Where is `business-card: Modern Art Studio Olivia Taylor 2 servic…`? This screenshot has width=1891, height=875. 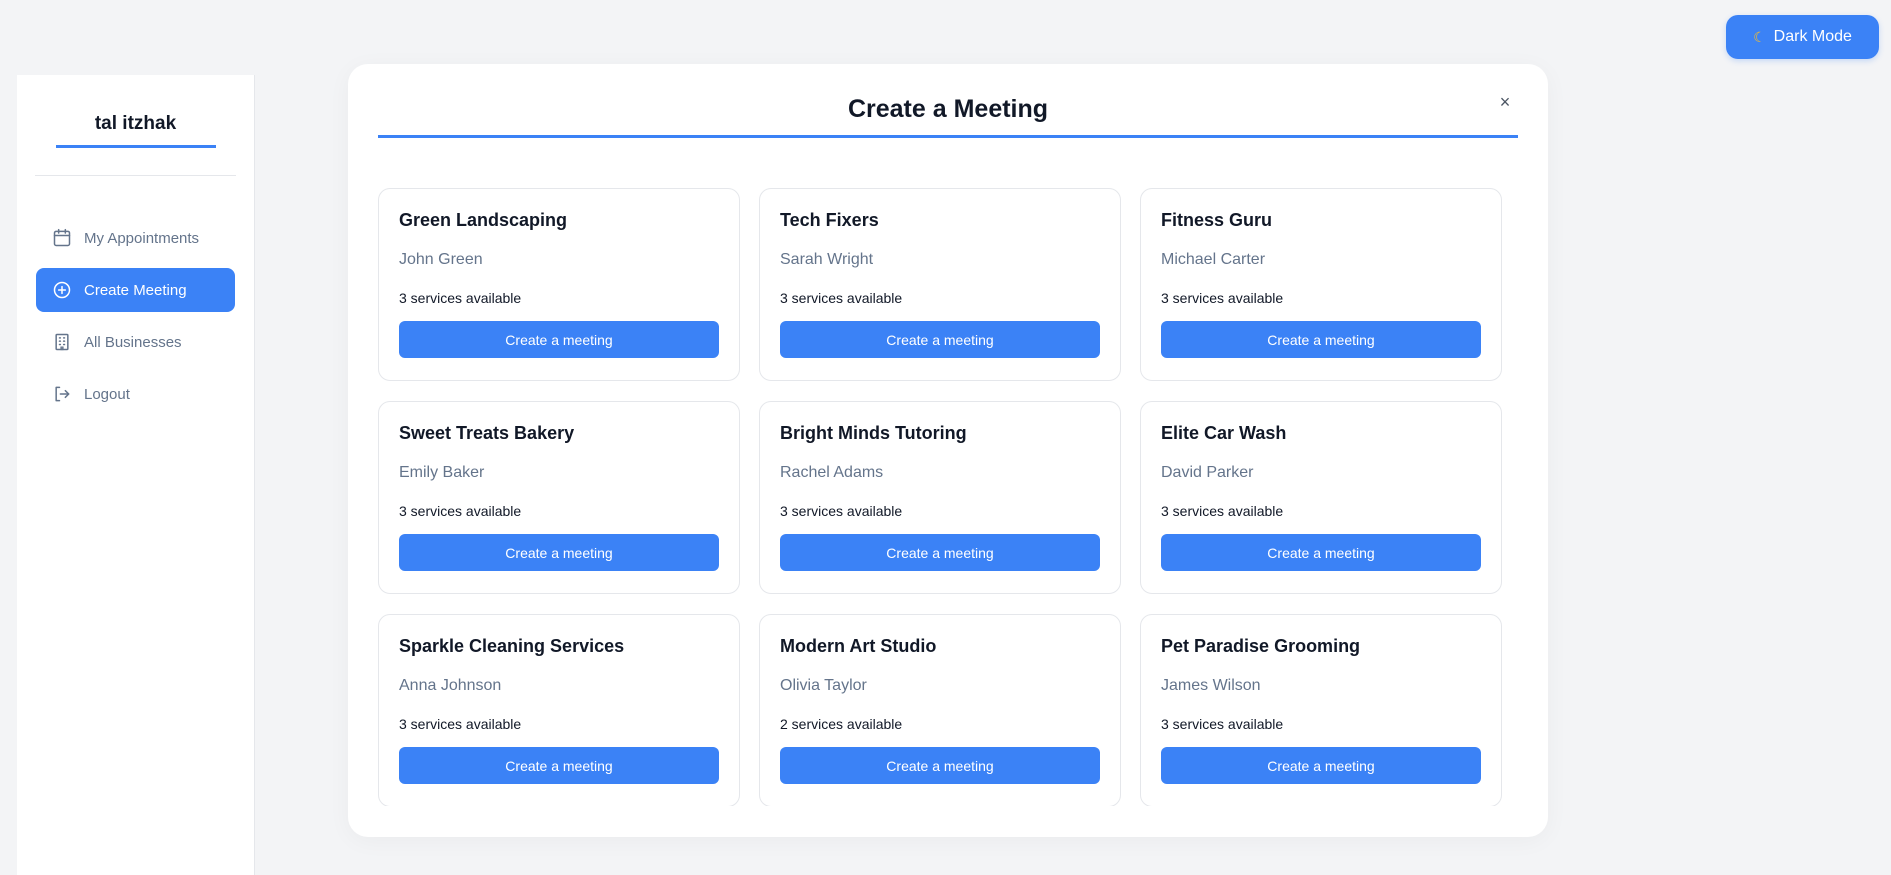 business-card: Modern Art Studio Olivia Taylor 2 servic… is located at coordinates (940, 710).